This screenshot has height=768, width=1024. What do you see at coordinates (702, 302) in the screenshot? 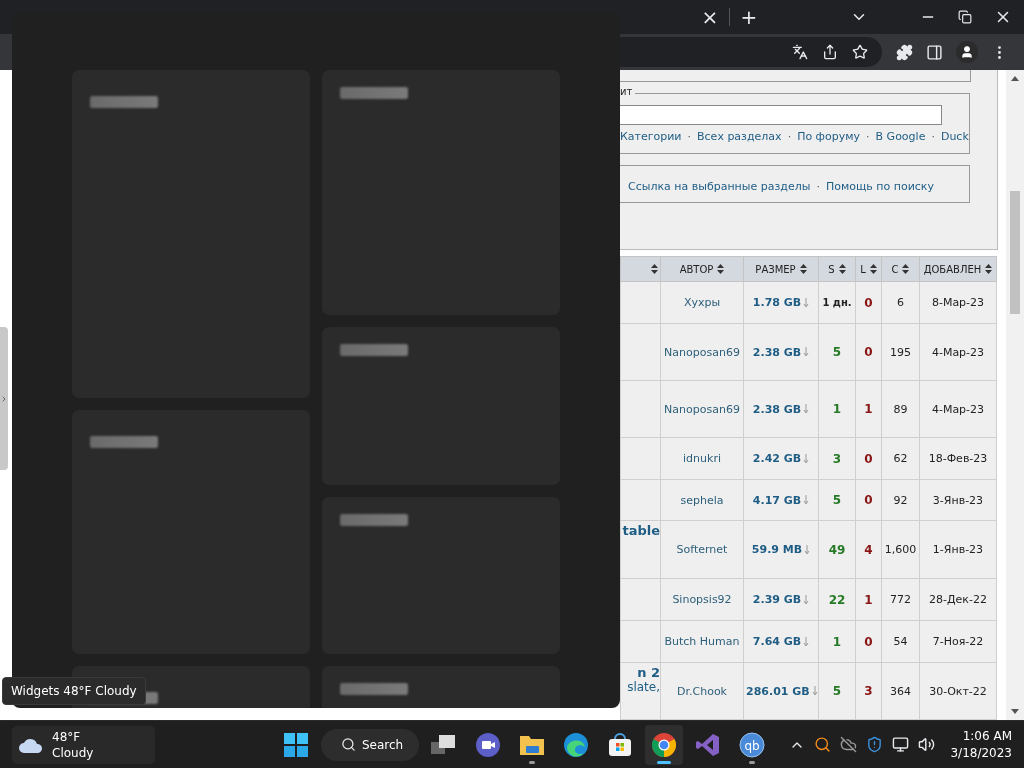
I see `author-link: Хухры` at bounding box center [702, 302].